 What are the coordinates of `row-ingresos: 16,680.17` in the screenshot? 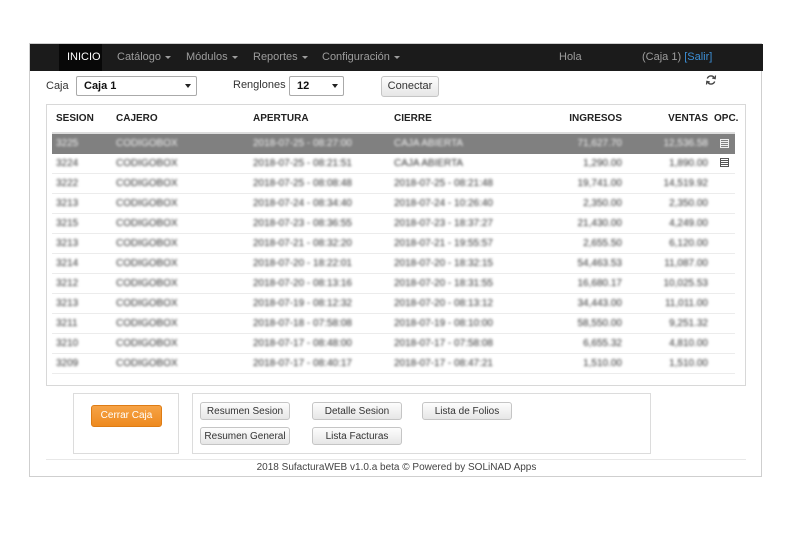 It's located at (578, 283).